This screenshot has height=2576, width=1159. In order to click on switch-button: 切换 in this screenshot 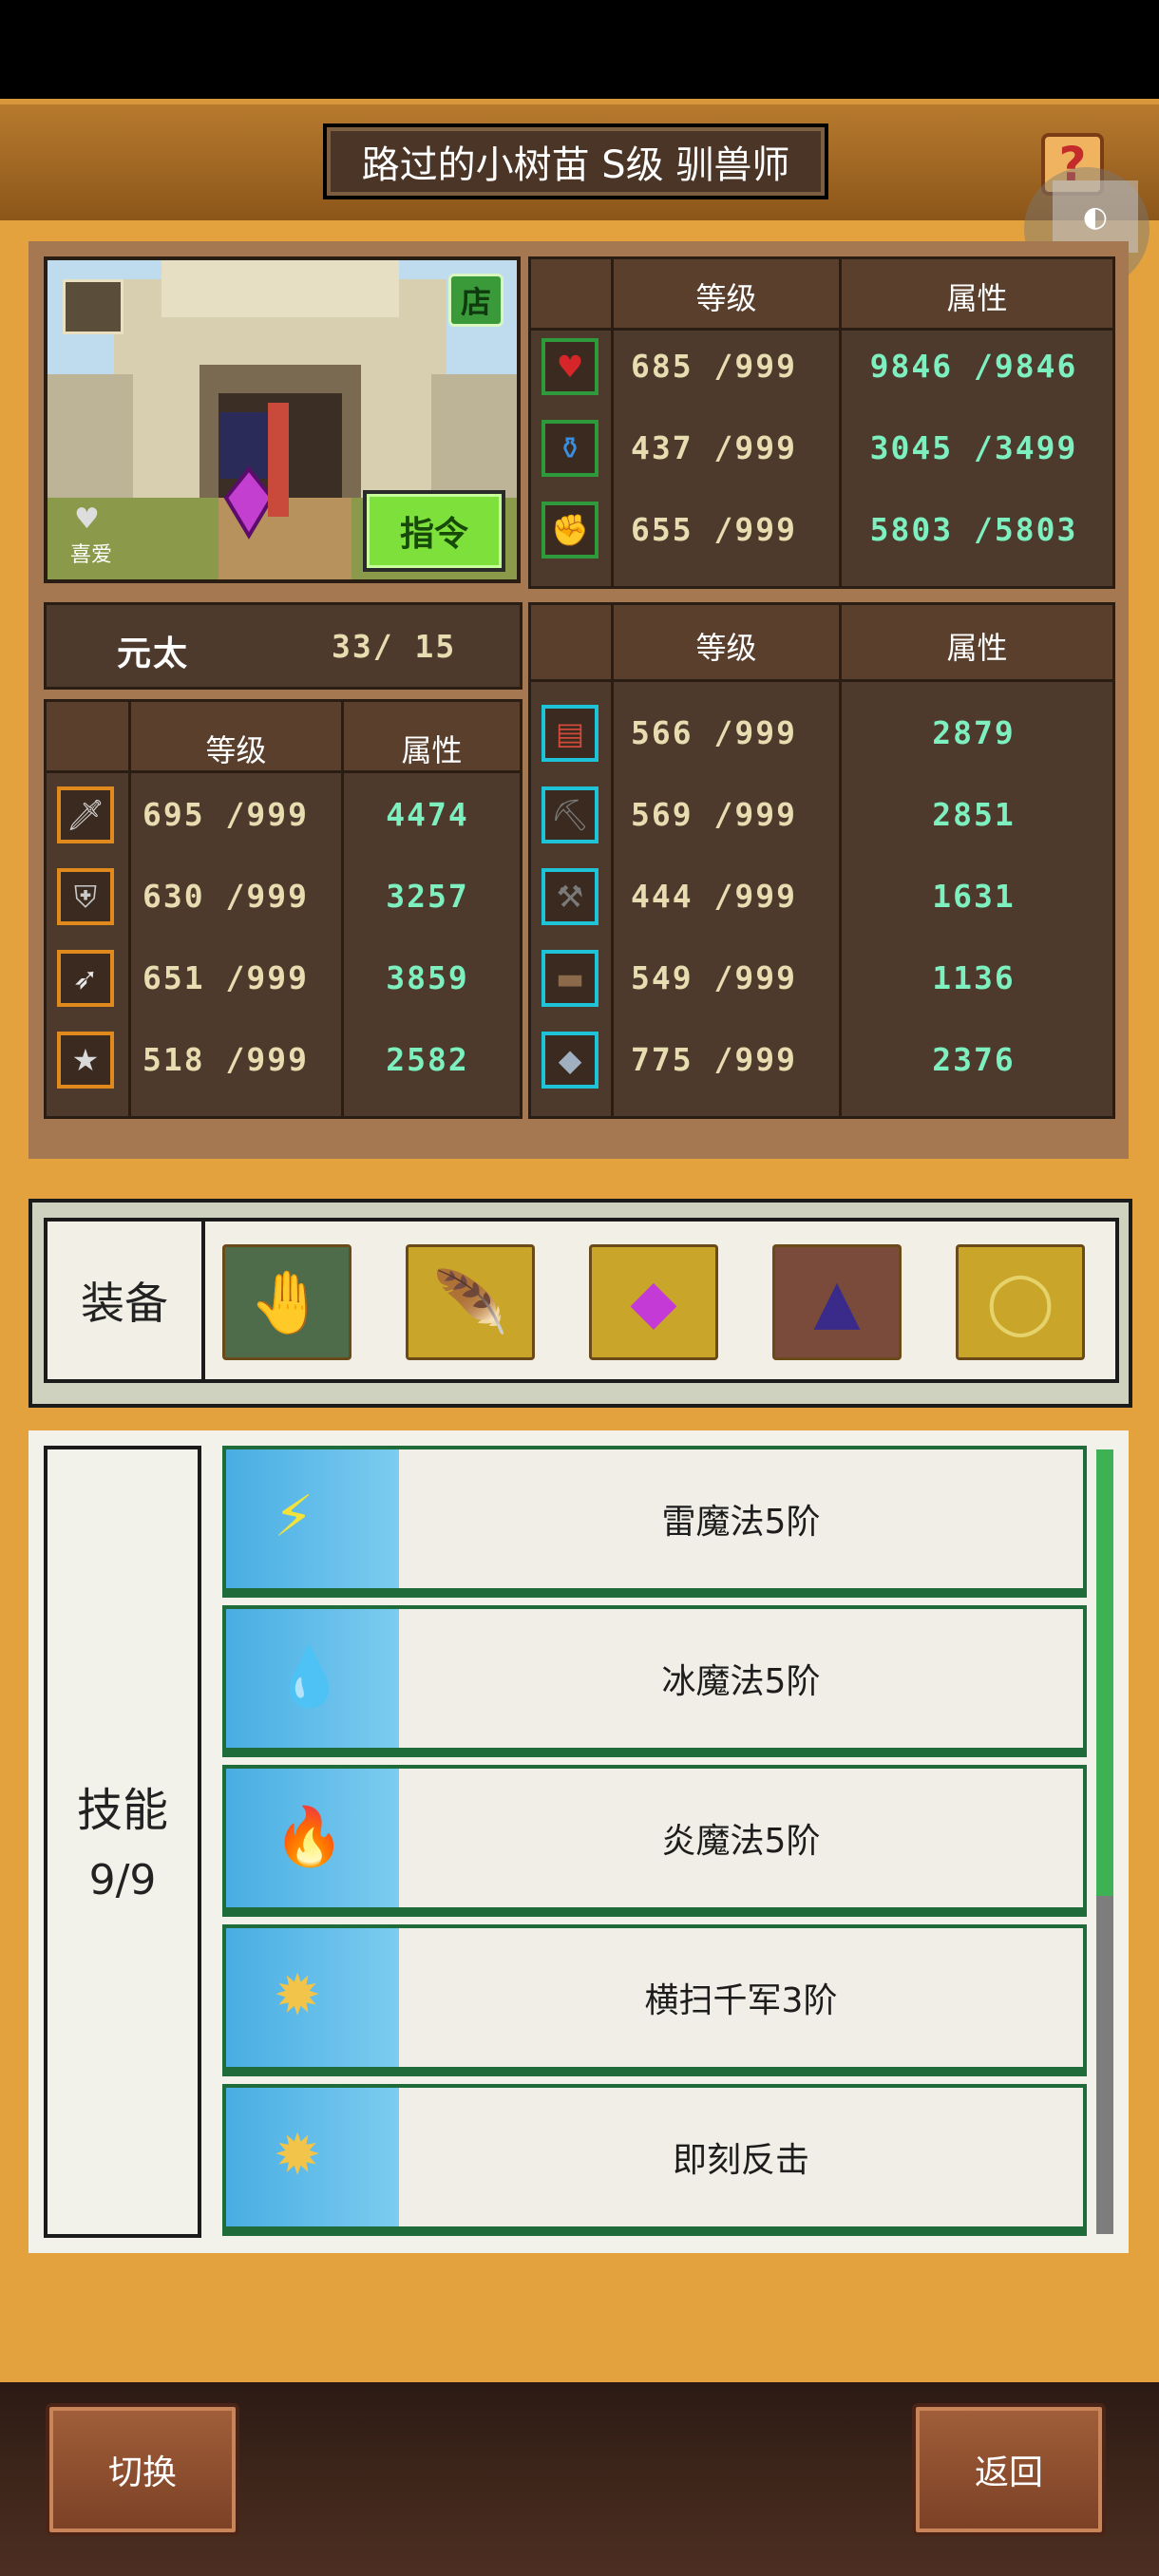, I will do `click(142, 2469)`.